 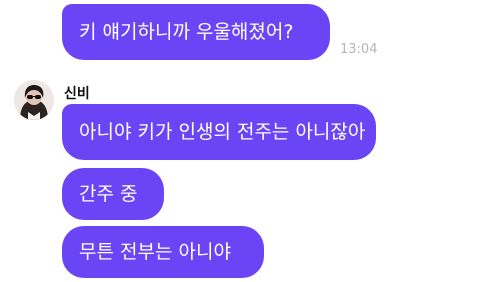 I want to click on message-bubble-received: 간주 중, so click(x=113, y=194).